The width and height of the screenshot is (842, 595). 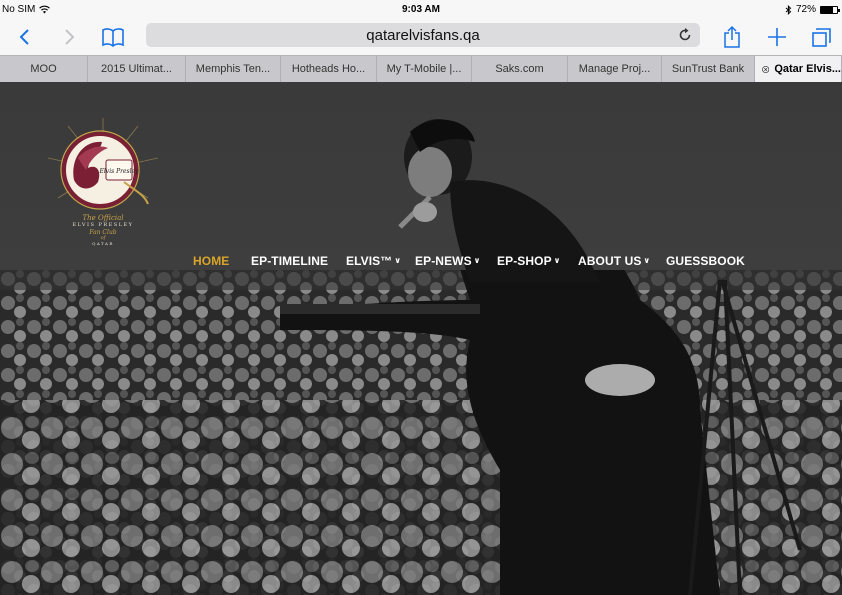 I want to click on forward-button, so click(x=69, y=37).